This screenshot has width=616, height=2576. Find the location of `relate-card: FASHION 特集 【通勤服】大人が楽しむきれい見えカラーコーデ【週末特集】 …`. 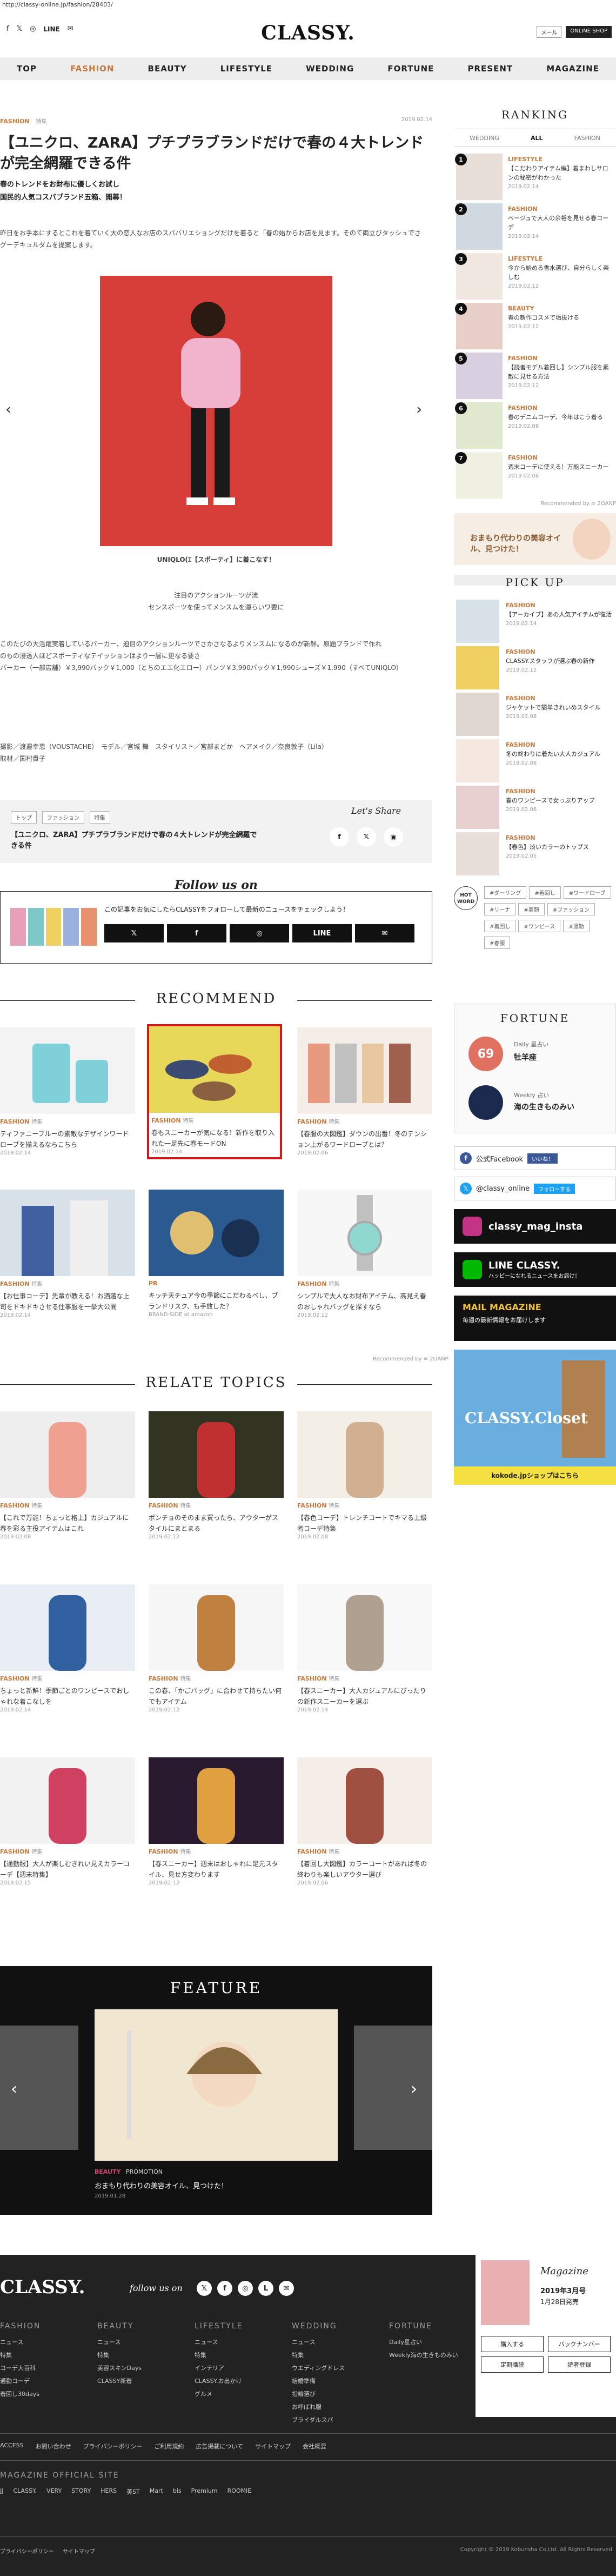

relate-card: FASHION 特集 【通勤服】大人が楽しむきれい見えカラーコーデ【週末特集】 … is located at coordinates (67, 1821).